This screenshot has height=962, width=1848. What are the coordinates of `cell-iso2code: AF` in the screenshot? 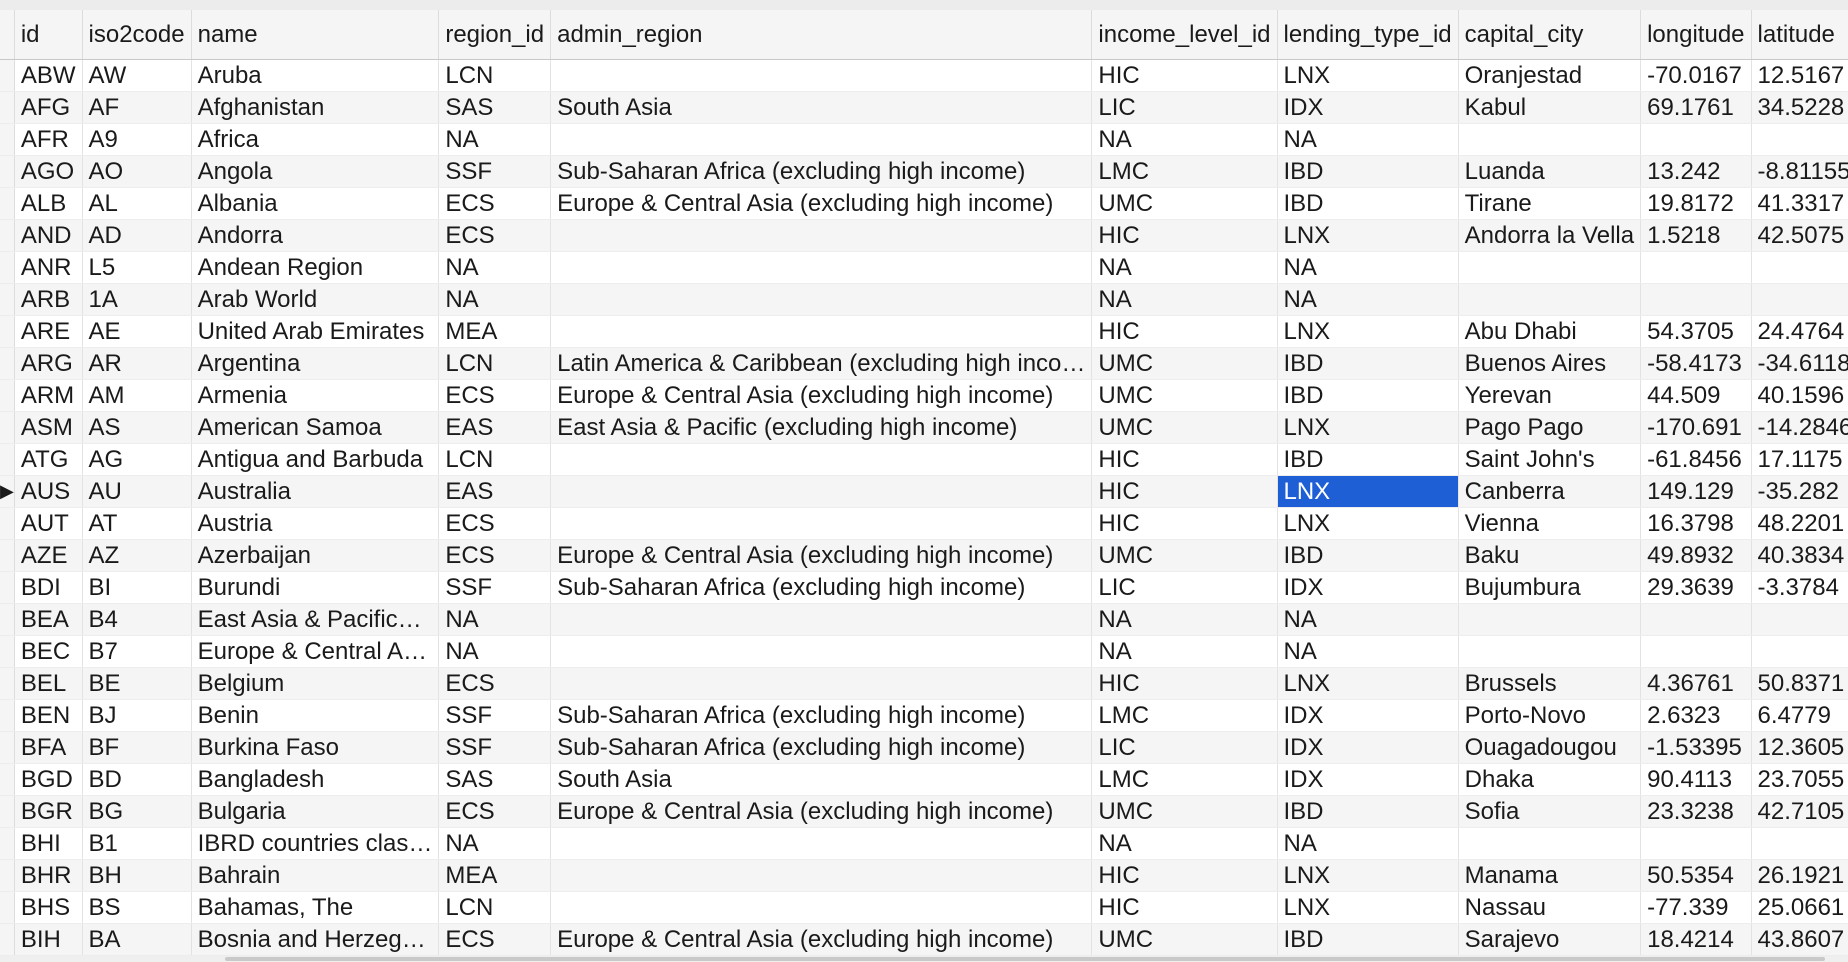 It's located at (137, 107).